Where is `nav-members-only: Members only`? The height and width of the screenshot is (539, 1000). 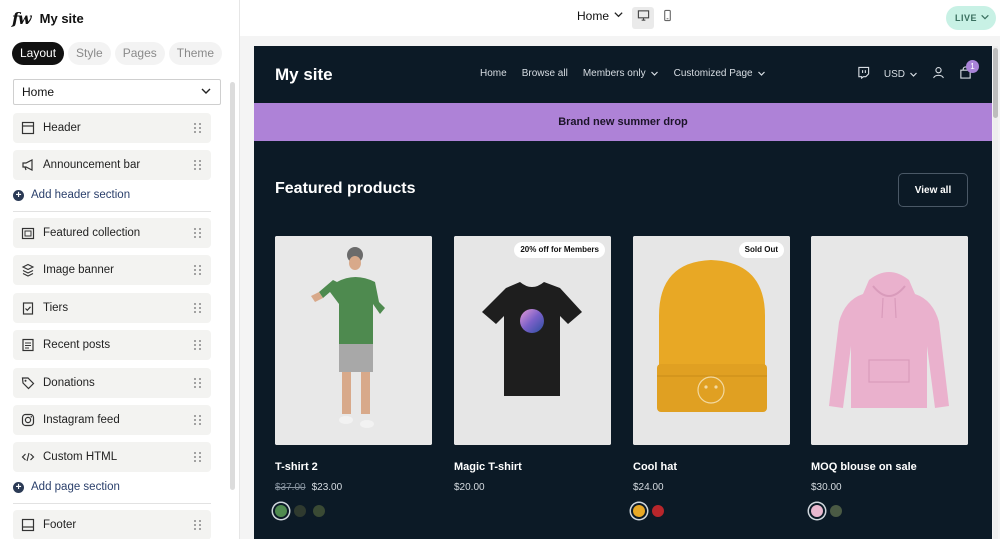
nav-members-only: Members only is located at coordinates (621, 73).